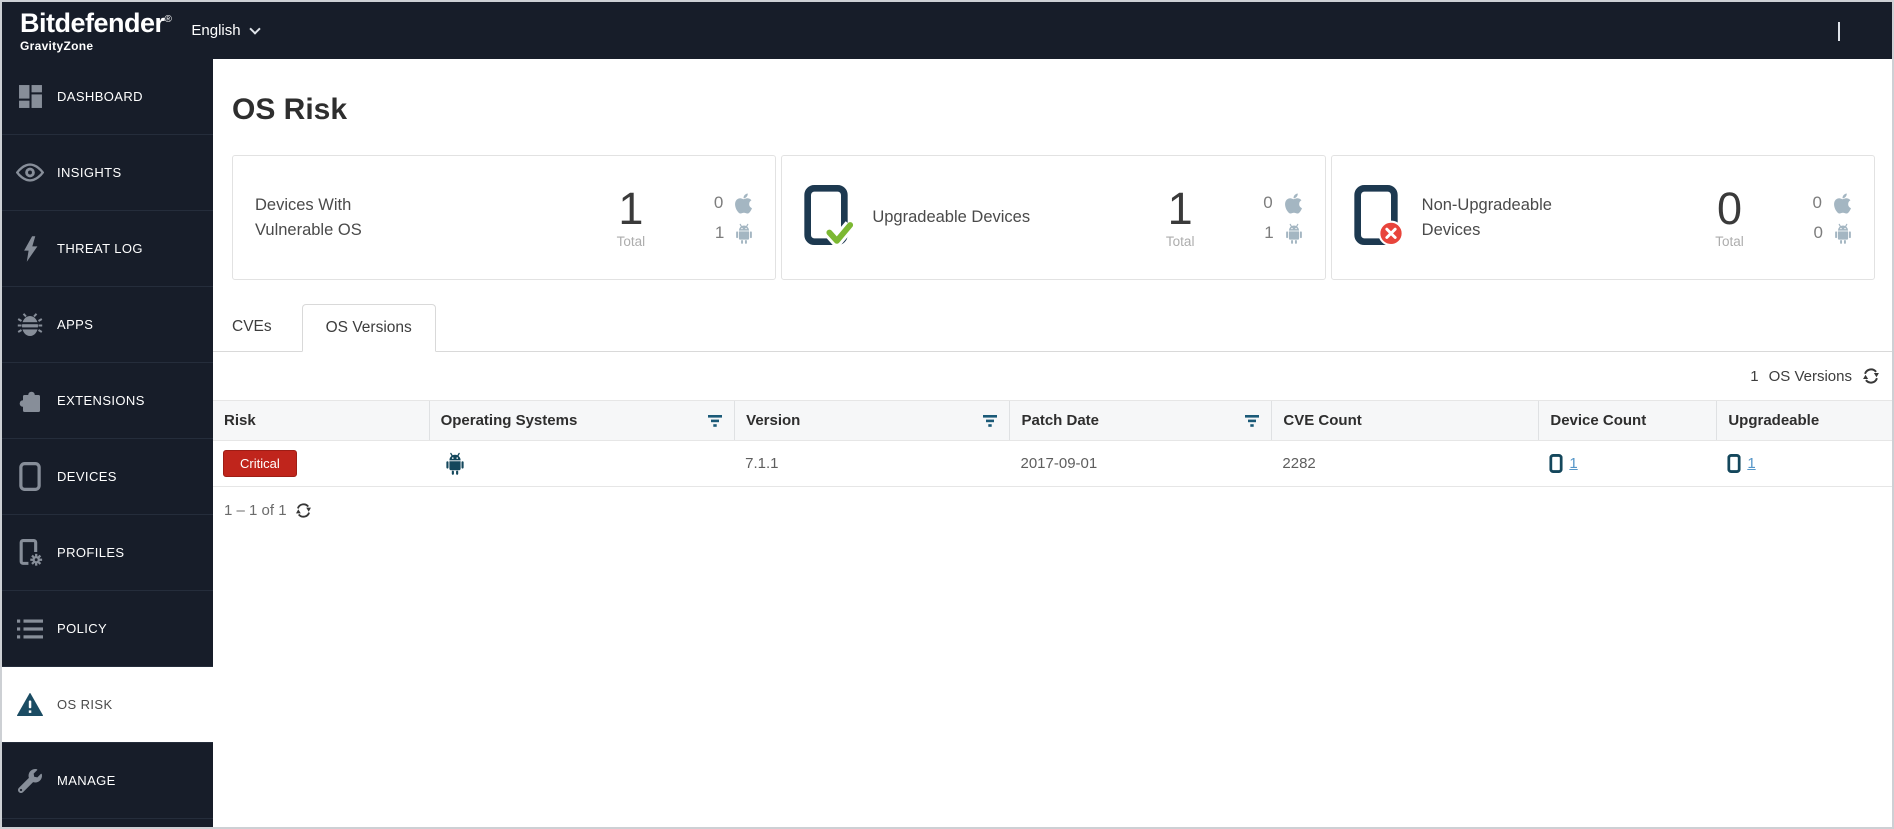 The height and width of the screenshot is (829, 1894). Describe the element at coordinates (1810, 376) in the screenshot. I see `result-count-label: OS Versions` at that location.